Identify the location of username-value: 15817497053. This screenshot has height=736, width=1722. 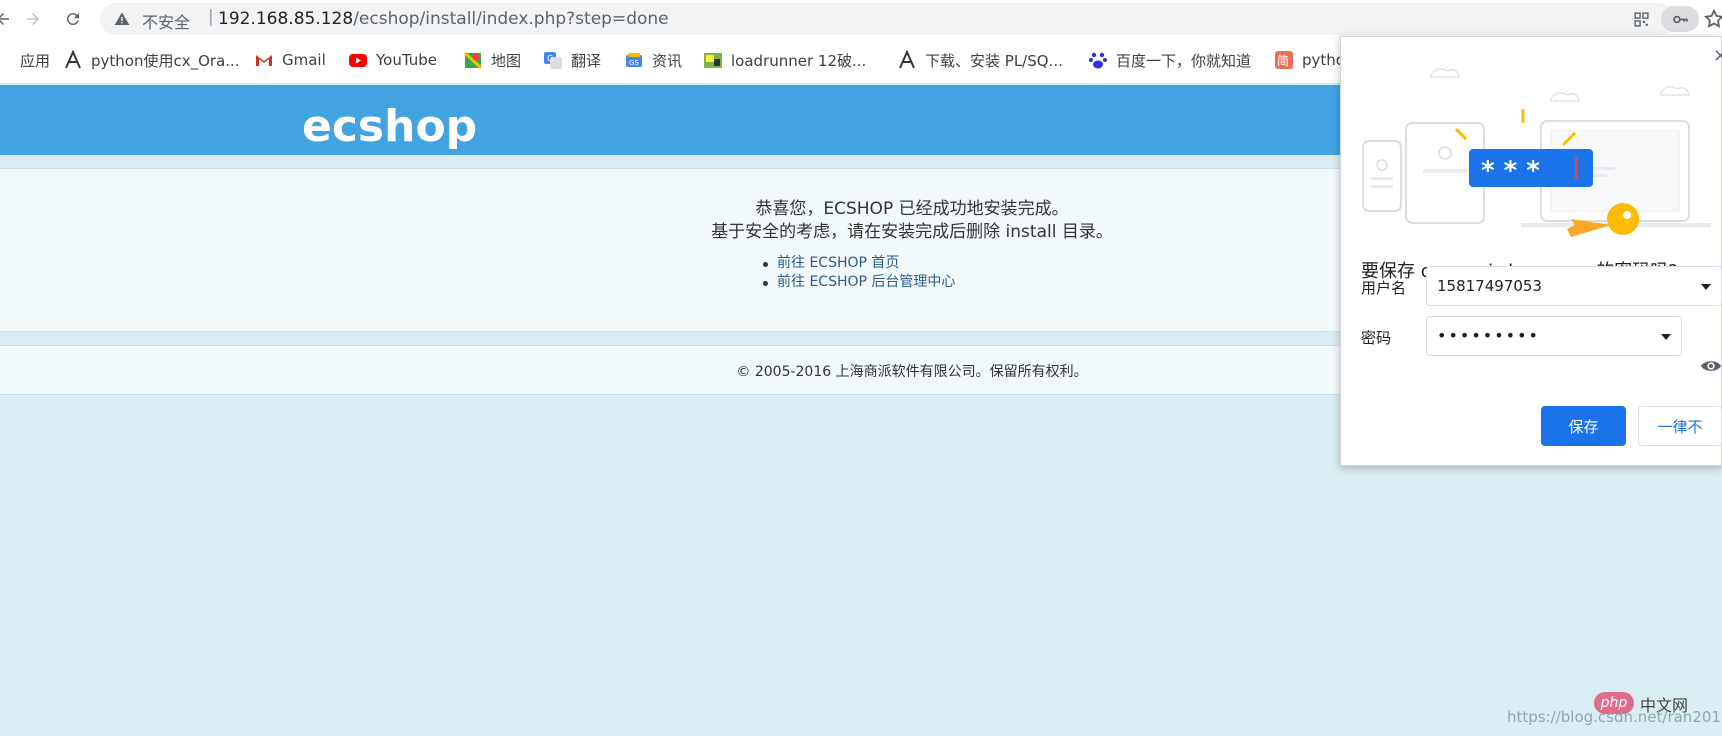
(1489, 286).